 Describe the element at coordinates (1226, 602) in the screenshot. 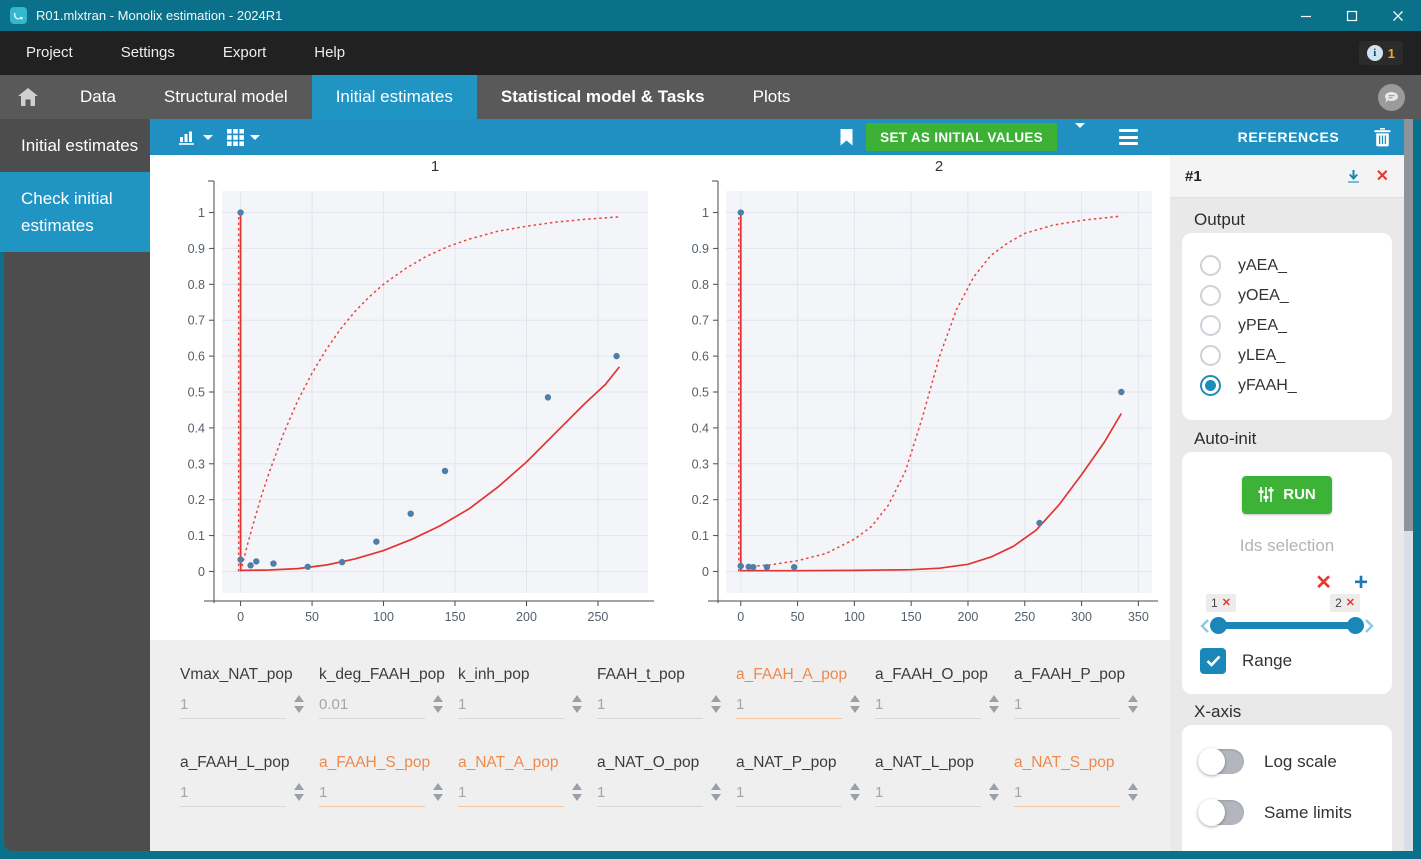

I see `remove-min-icon: ✕` at that location.